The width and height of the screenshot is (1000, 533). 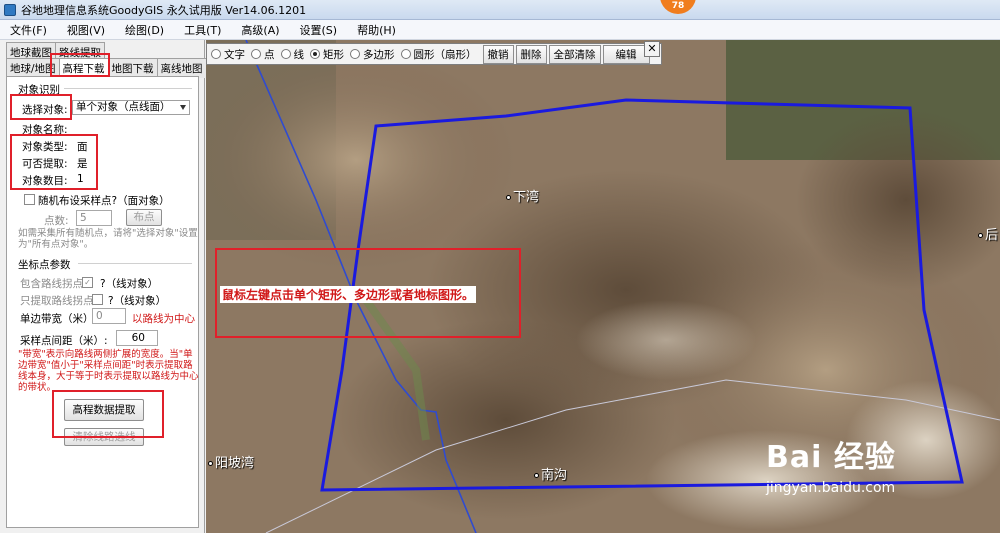 What do you see at coordinates (202, 30) in the screenshot?
I see `menu-tools: 工具(T)` at bounding box center [202, 30].